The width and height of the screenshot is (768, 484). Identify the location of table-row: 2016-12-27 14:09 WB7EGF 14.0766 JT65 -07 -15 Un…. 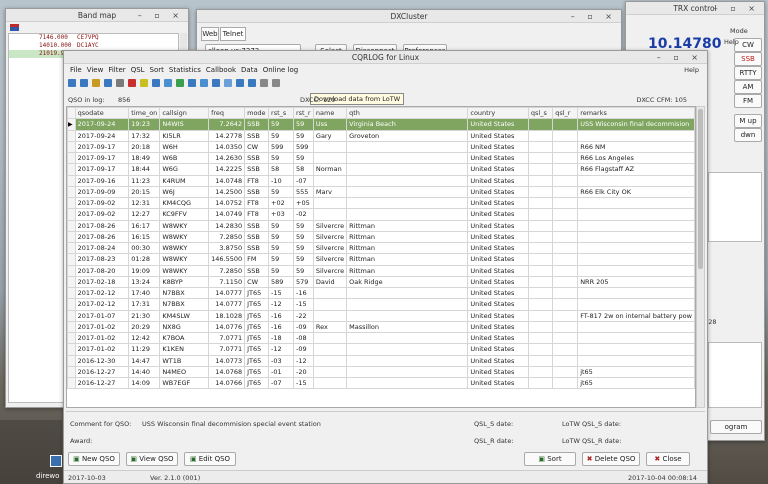
(381, 383).